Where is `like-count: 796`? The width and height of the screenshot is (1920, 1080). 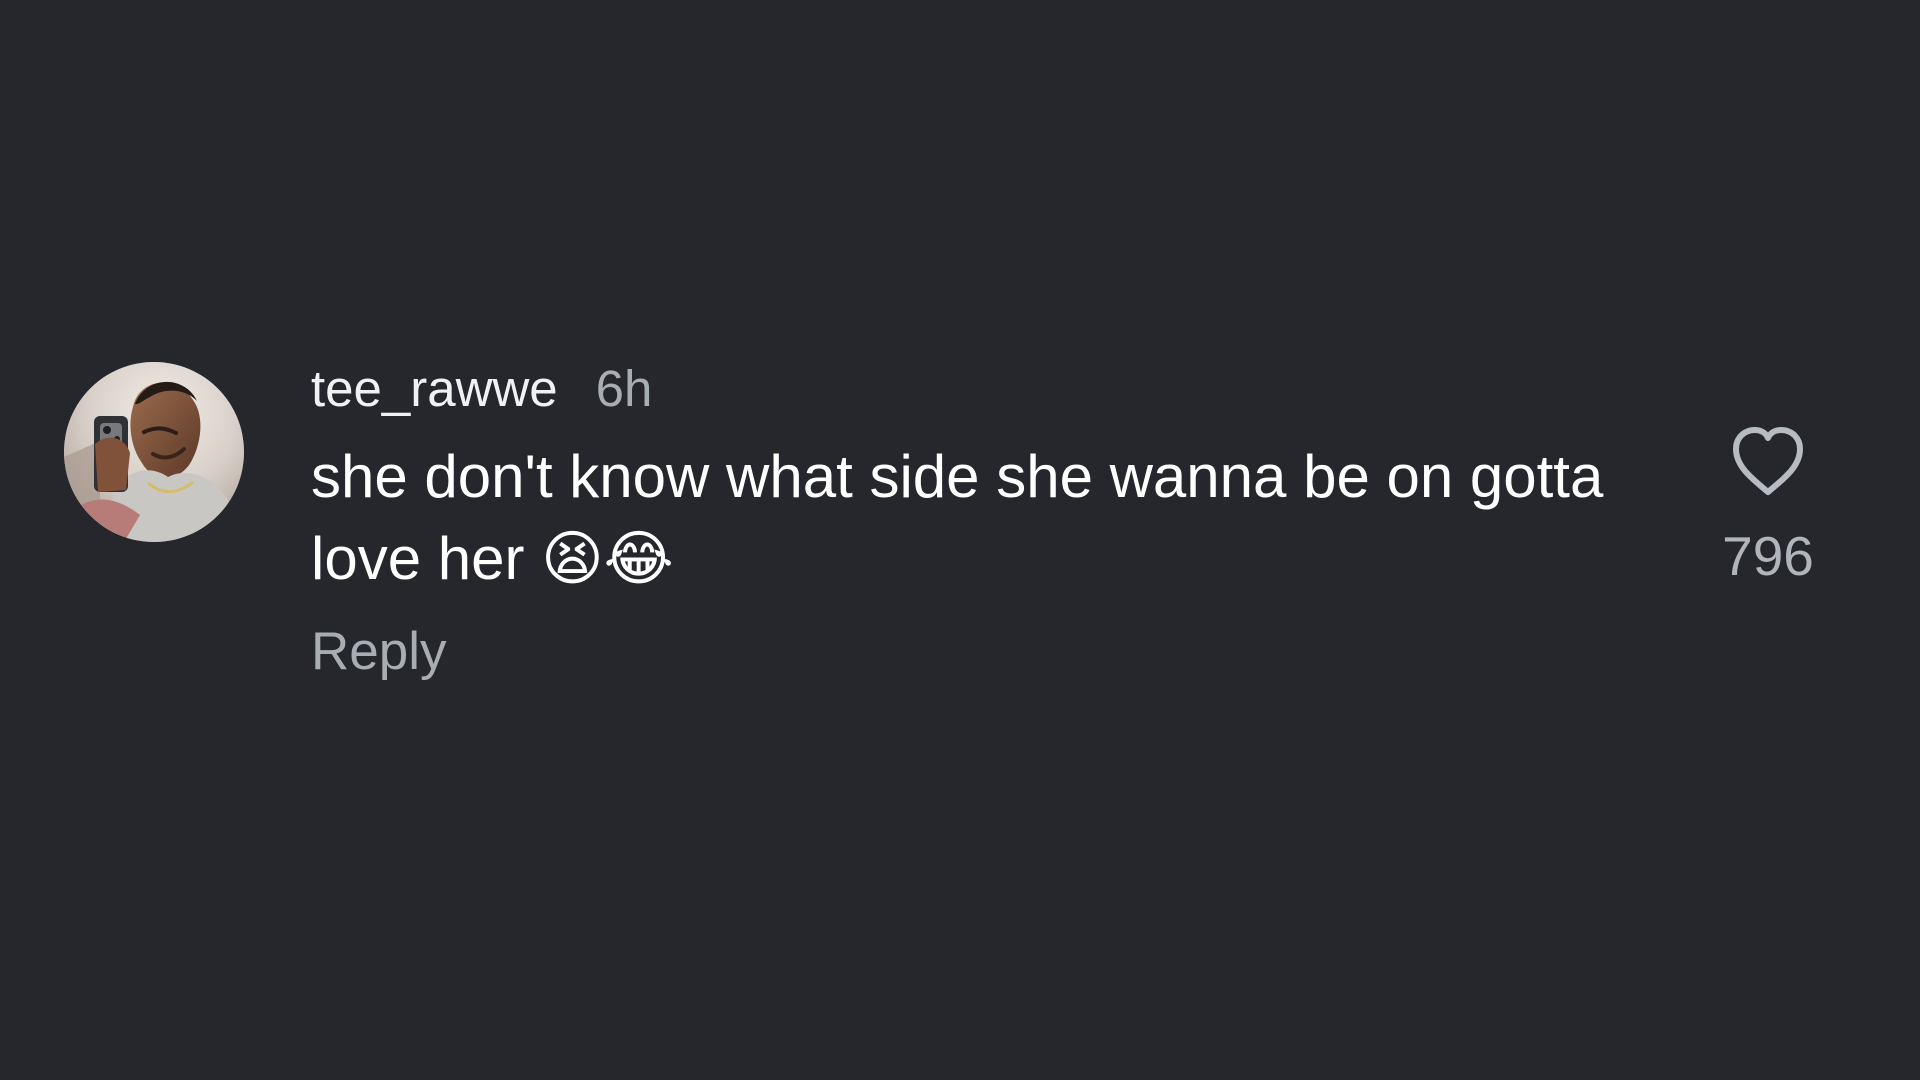
like-count: 796 is located at coordinates (1768, 556).